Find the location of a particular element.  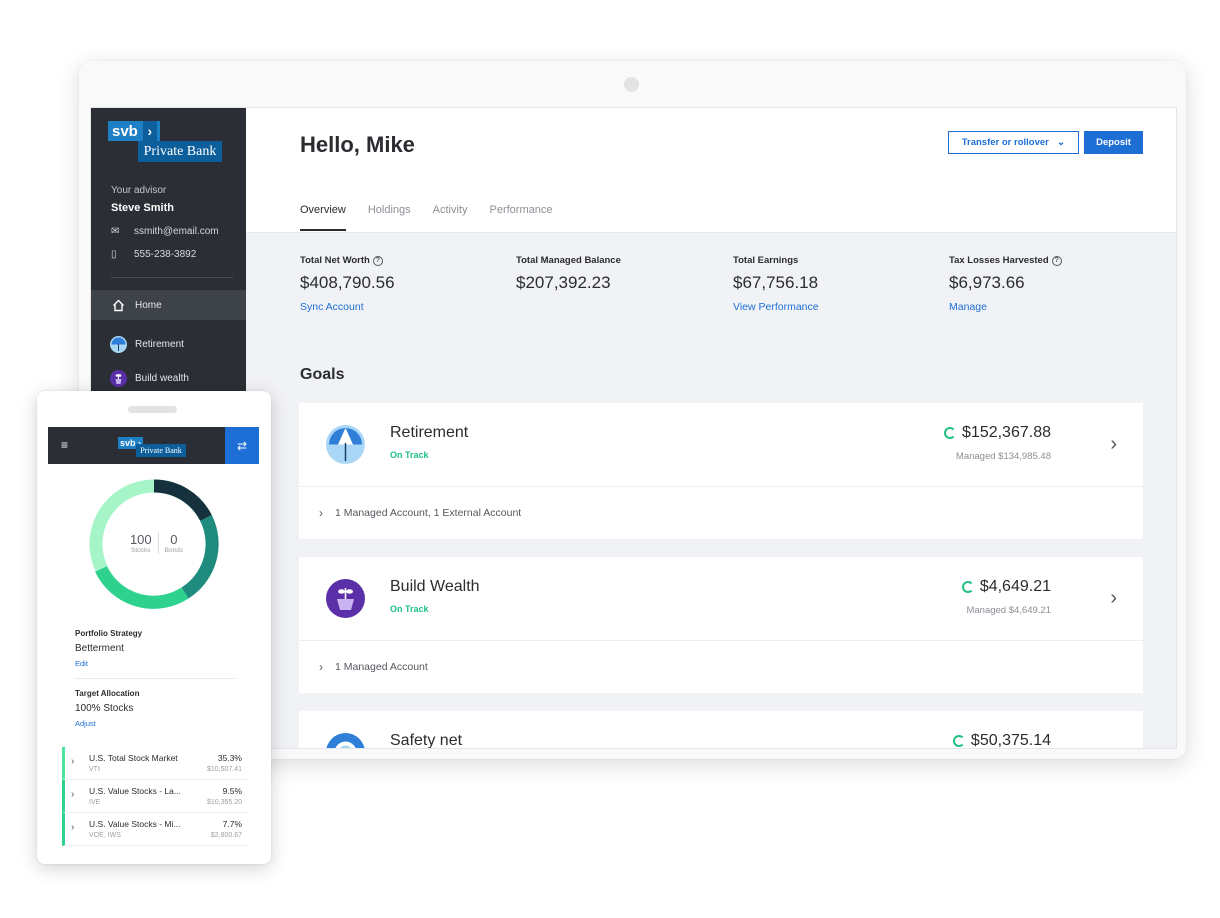

advisor-email: ✉ ssmith@email.com is located at coordinates (165, 231).